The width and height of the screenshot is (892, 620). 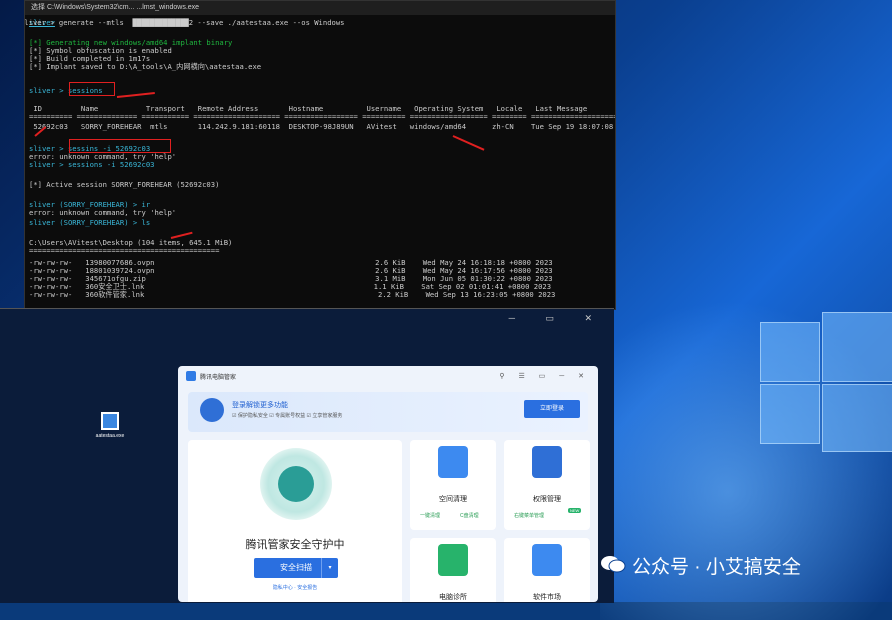 What do you see at coordinates (329, 568) in the screenshot?
I see `chevron-down-icon: ▾` at bounding box center [329, 568].